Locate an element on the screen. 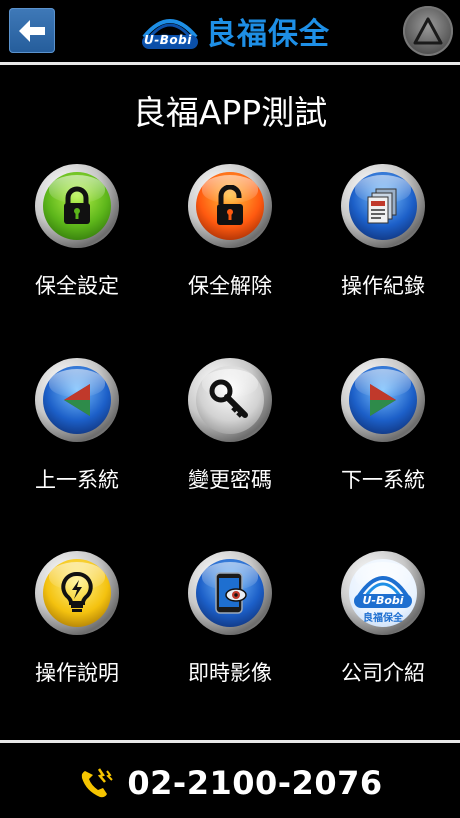  brand-logo-text: U-Bobi is located at coordinates (168, 40).